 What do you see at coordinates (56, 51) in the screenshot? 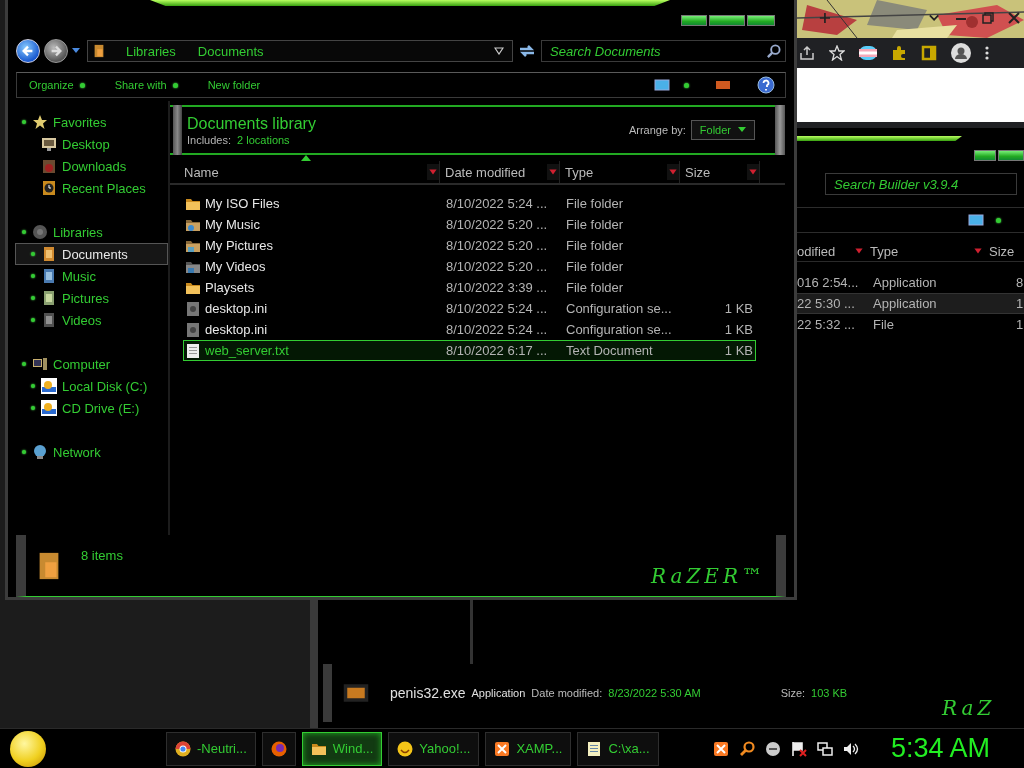
I see `forward-button` at bounding box center [56, 51].